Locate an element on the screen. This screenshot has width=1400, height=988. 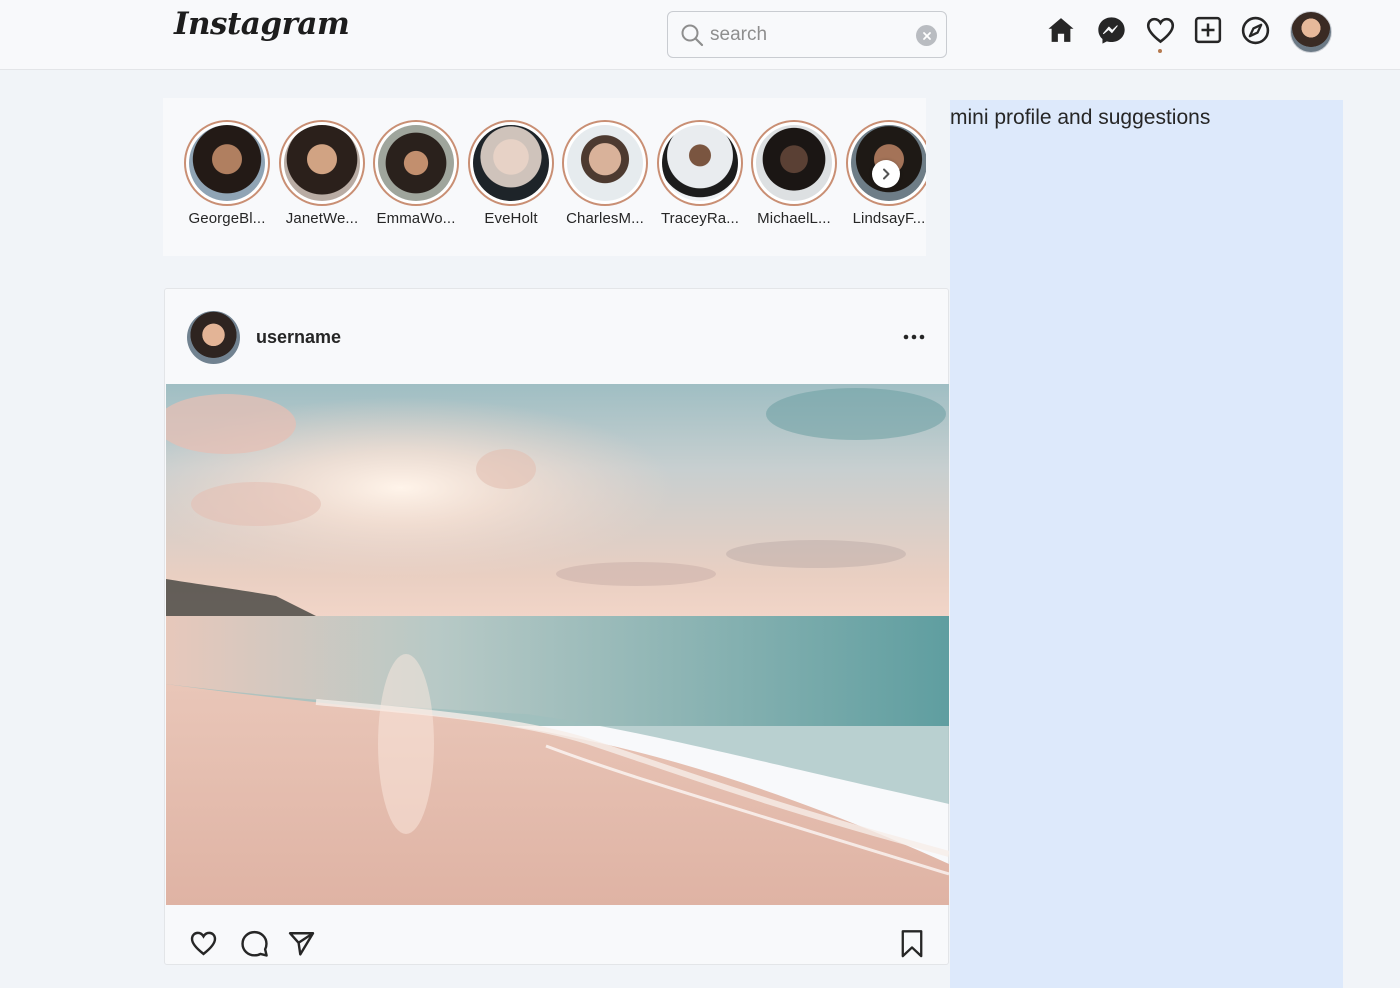
home-icon is located at coordinates (1061, 30).